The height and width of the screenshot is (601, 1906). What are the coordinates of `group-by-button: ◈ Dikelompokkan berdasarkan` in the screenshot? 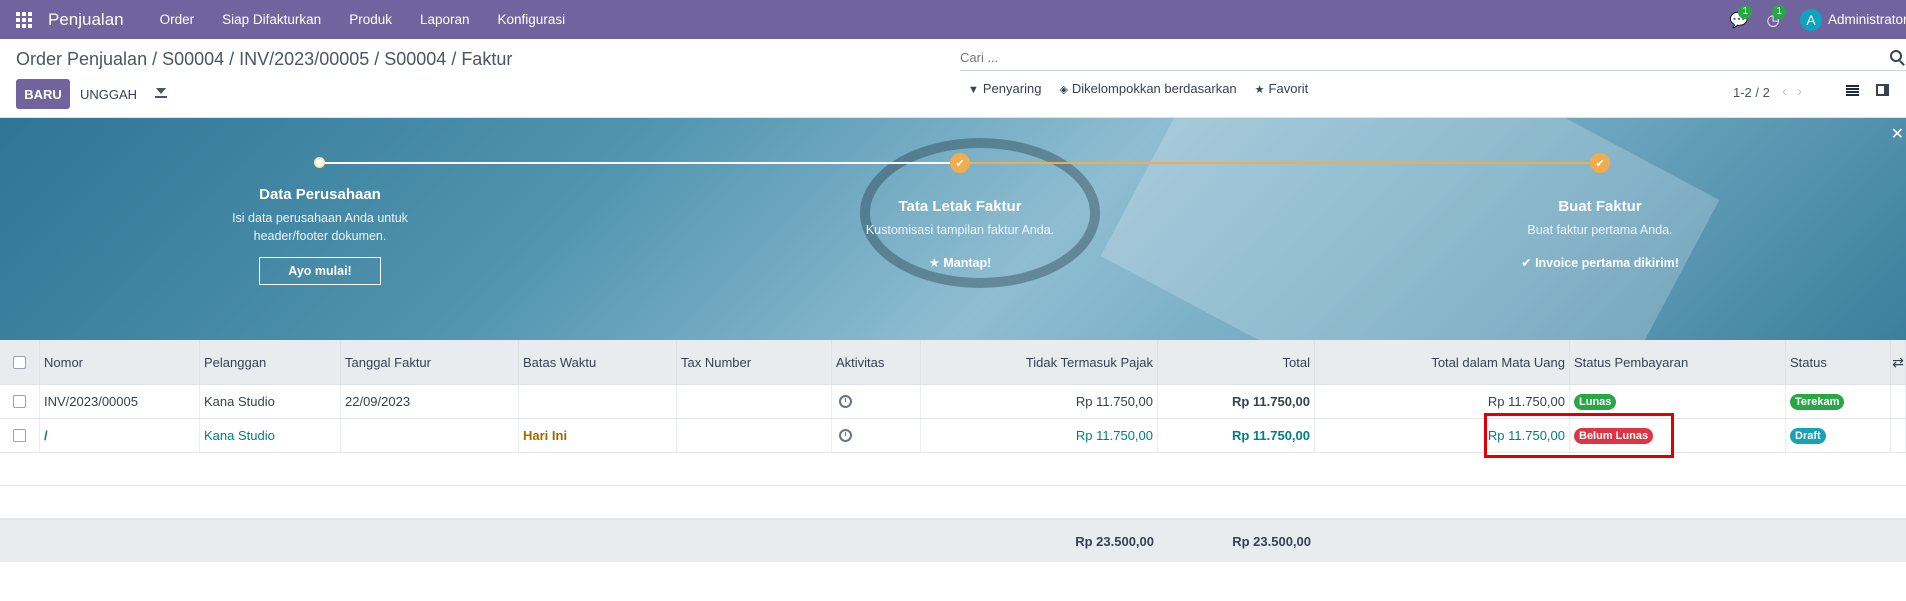 It's located at (1147, 88).